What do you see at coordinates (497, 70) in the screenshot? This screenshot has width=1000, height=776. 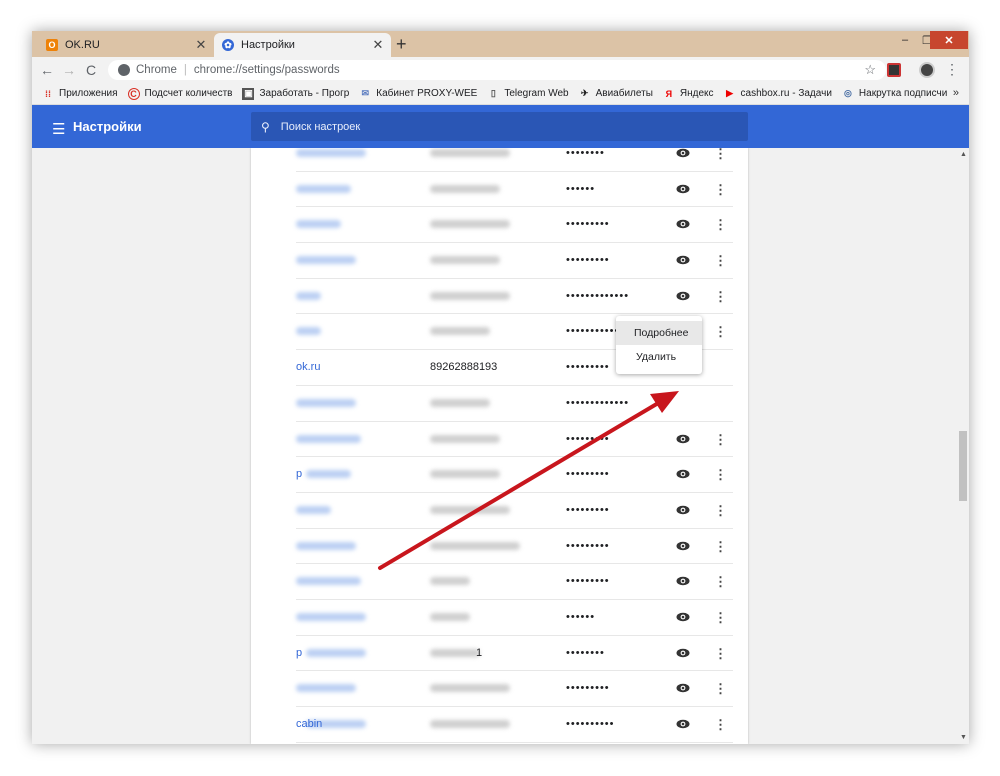 I see `address-bar: Chrome | chrome://settings/passwords ☆` at bounding box center [497, 70].